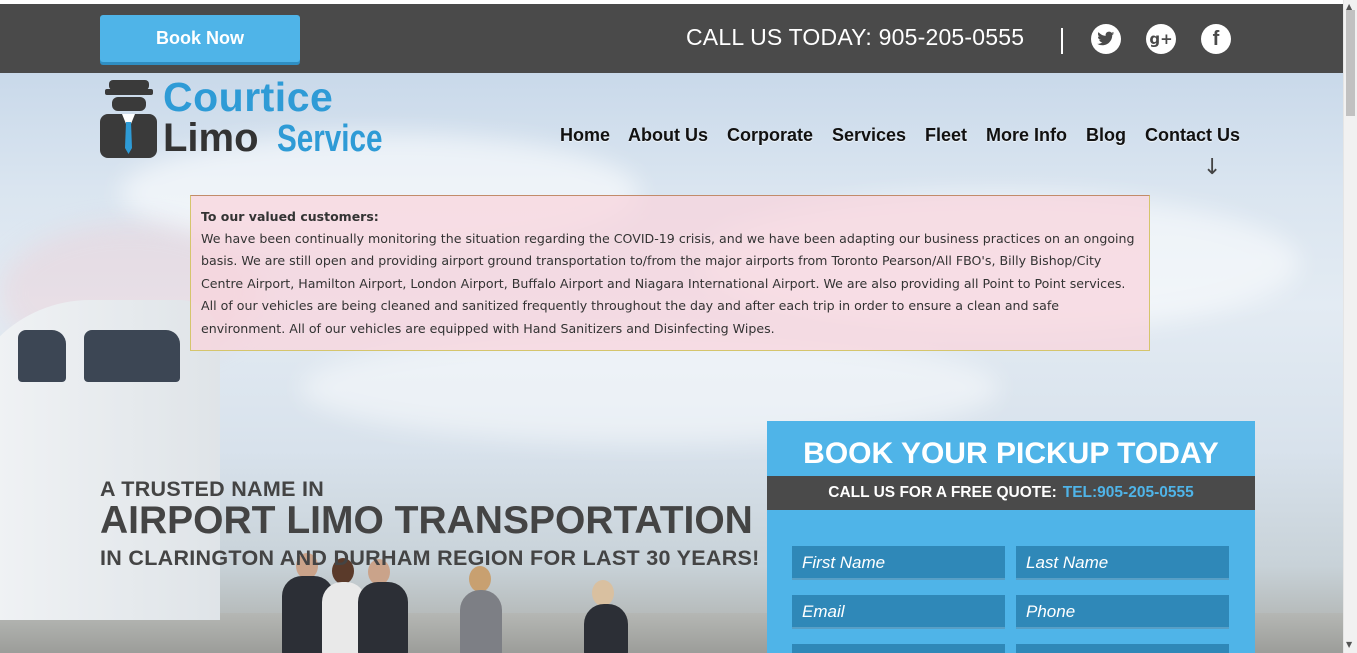 The image size is (1357, 653). Describe the element at coordinates (898, 563) in the screenshot. I see `first-name-field: First Name` at that location.